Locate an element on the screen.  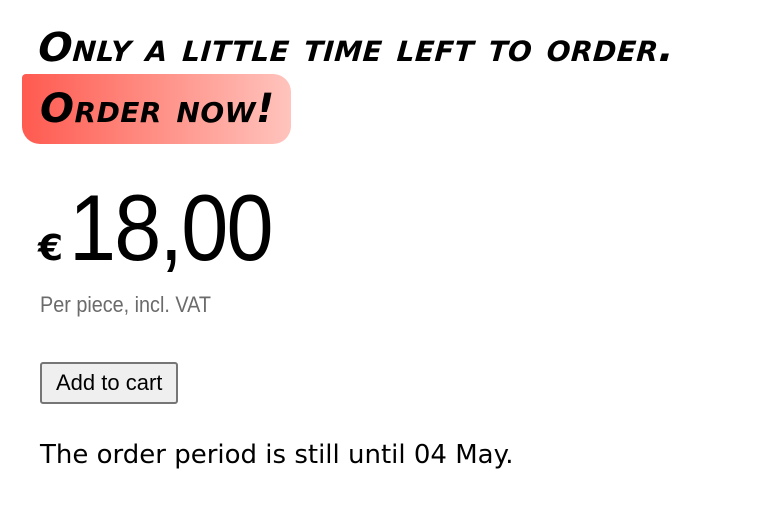
order-now-text: Order now! is located at coordinates (157, 109).